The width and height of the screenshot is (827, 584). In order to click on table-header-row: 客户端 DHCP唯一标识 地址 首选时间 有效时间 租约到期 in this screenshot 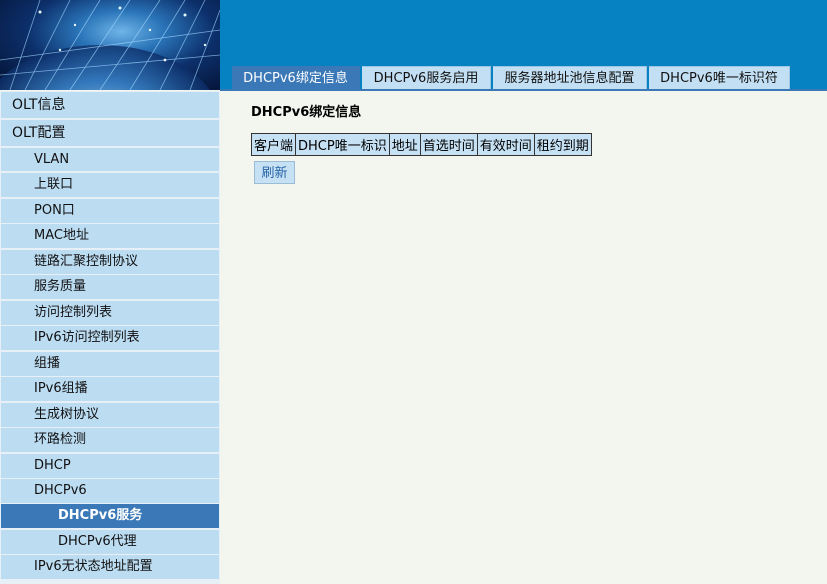, I will do `click(421, 144)`.